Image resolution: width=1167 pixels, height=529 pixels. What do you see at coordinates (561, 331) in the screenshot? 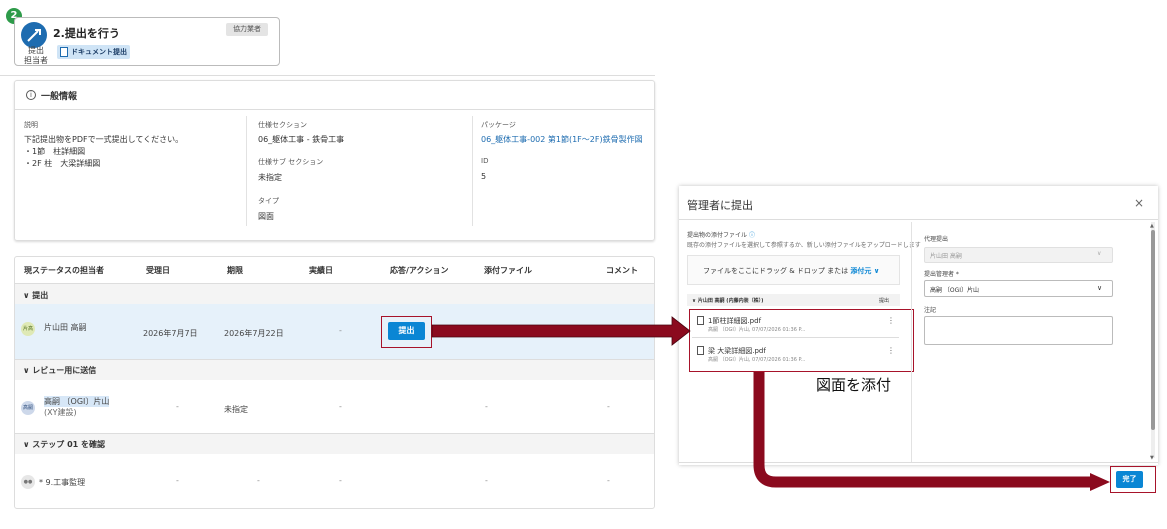
I see `arrow-to-dialog` at bounding box center [561, 331].